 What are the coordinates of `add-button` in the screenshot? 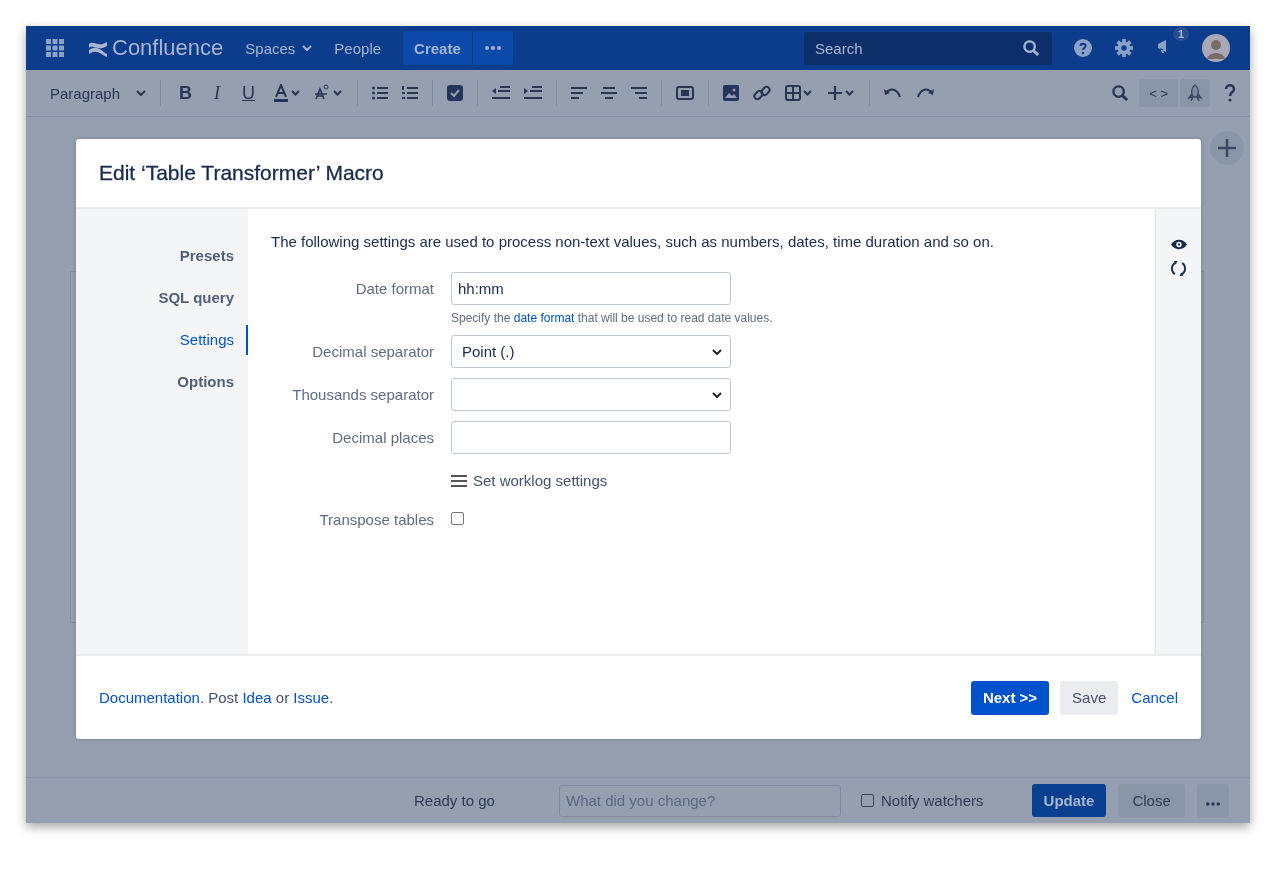 It's located at (1227, 148).